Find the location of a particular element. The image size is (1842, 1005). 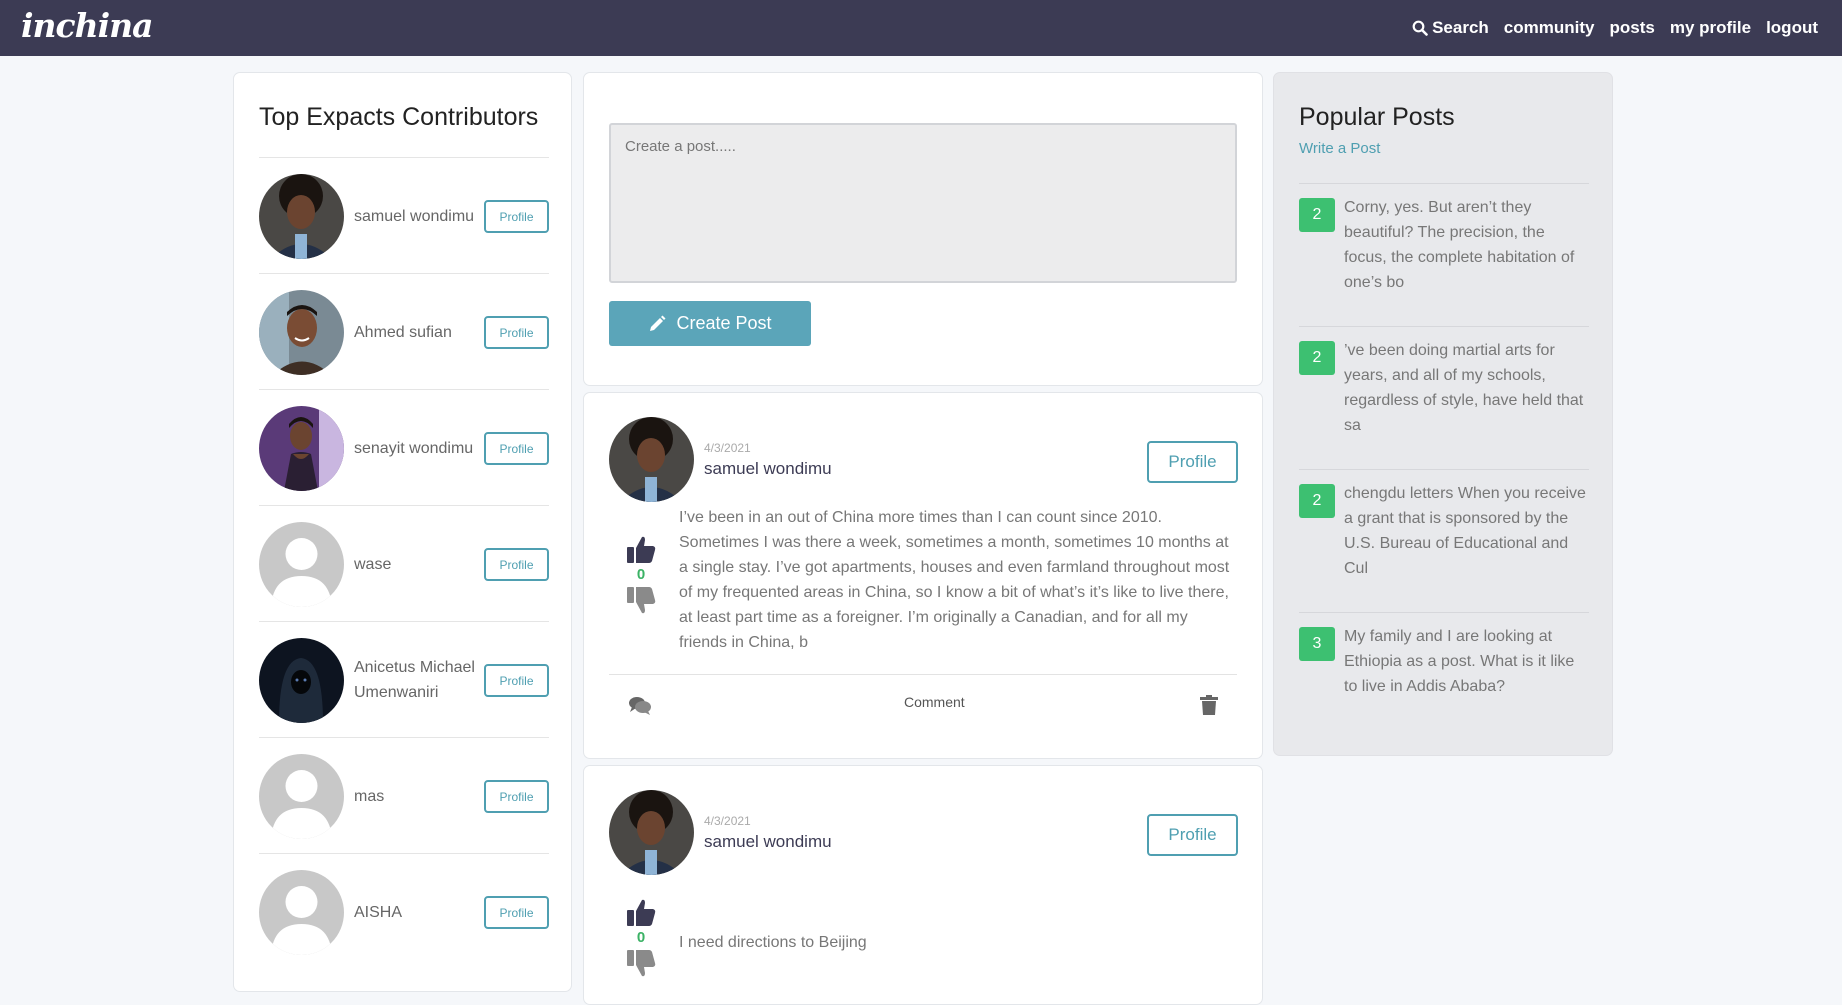

nav-link-posts: posts is located at coordinates (1631, 28).